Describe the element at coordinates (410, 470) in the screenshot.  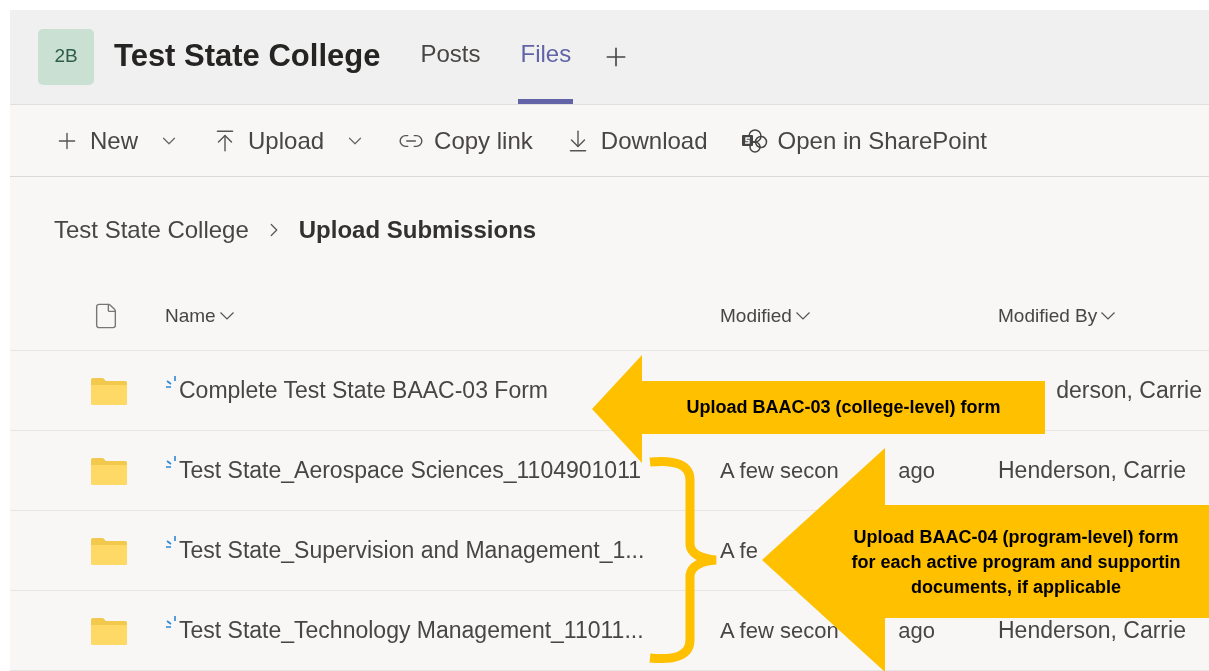
I see `folder-name: Test State_Aerospace Sciences_1104901011` at that location.